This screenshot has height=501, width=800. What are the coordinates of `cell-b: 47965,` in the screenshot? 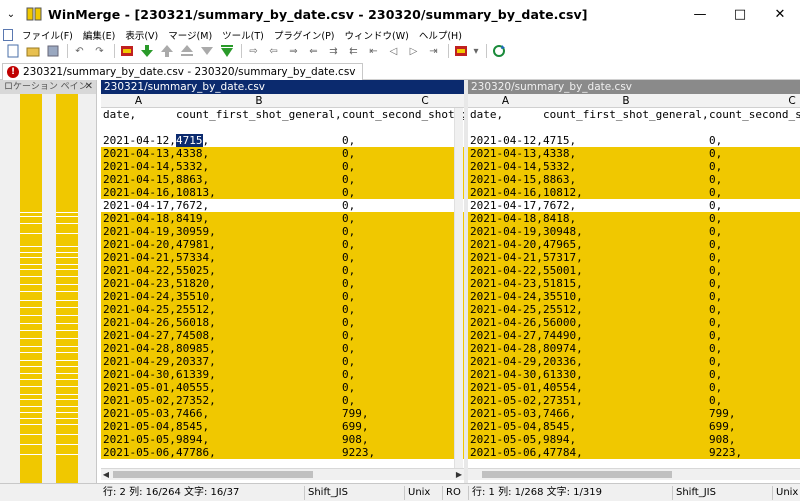 It's located at (626, 244).